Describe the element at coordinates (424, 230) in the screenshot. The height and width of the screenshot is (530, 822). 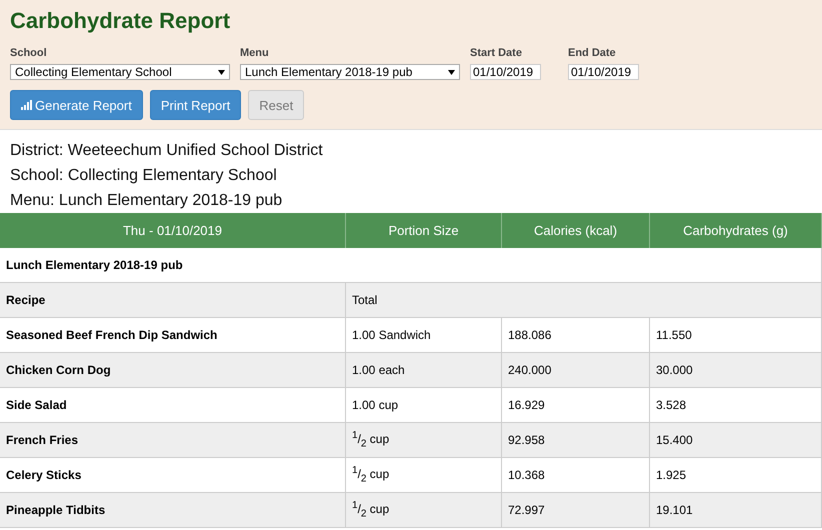
I see `column-header: Portion Size` at that location.